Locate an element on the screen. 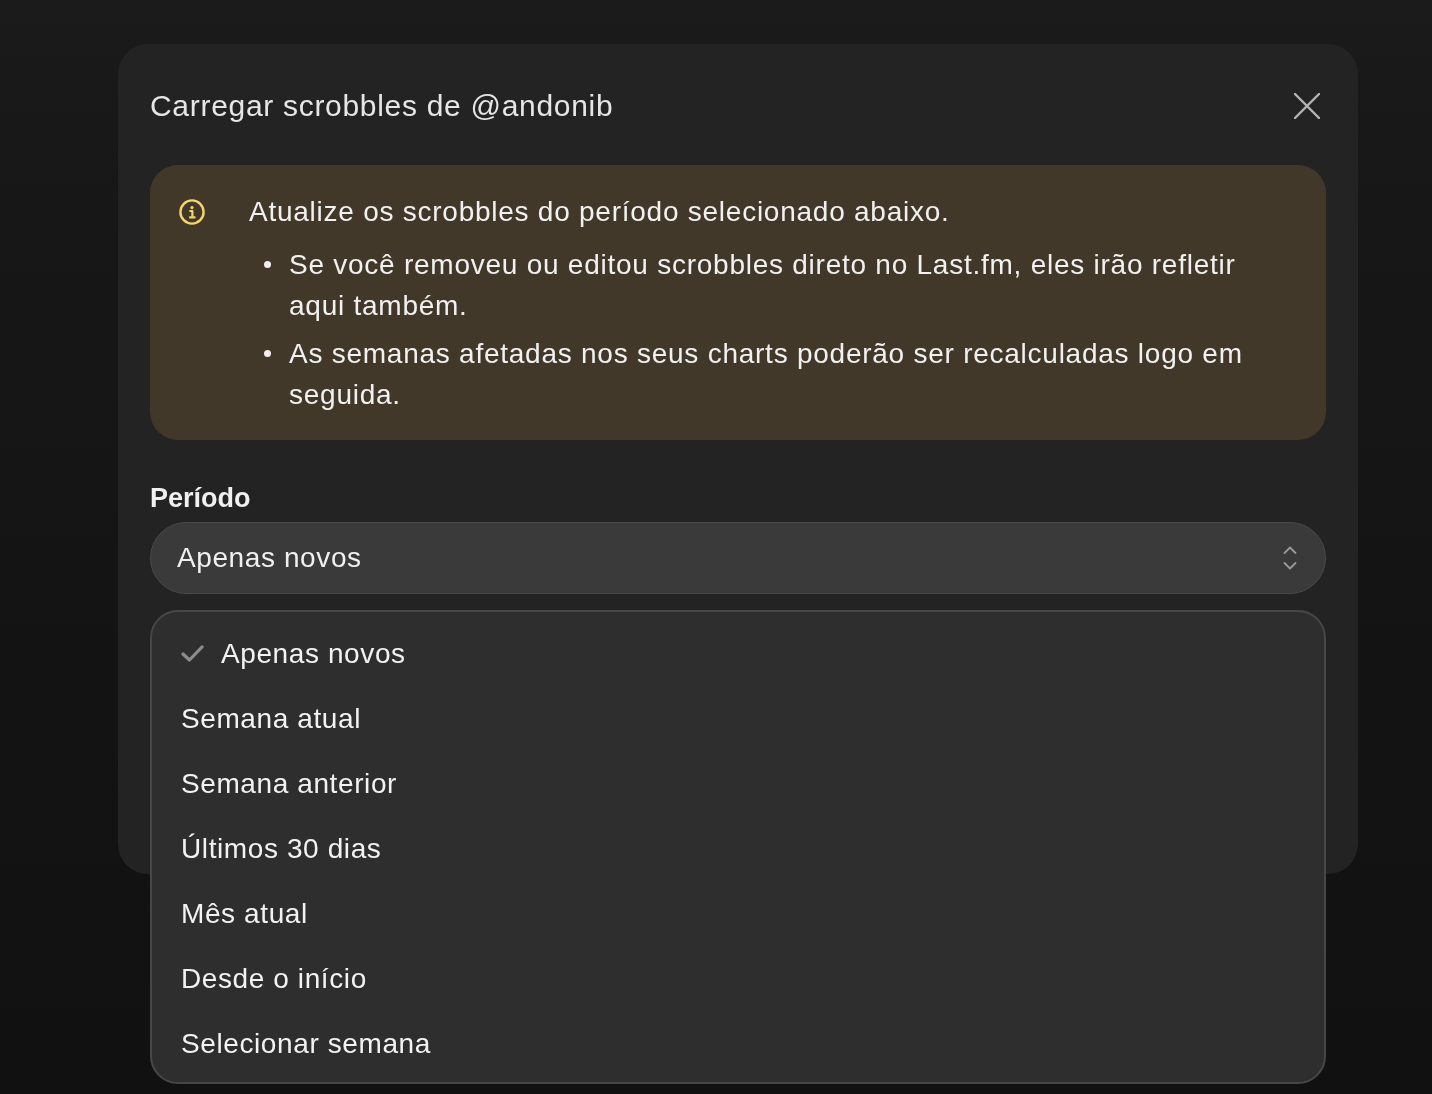 The height and width of the screenshot is (1094, 1432). close-icon is located at coordinates (1307, 106).